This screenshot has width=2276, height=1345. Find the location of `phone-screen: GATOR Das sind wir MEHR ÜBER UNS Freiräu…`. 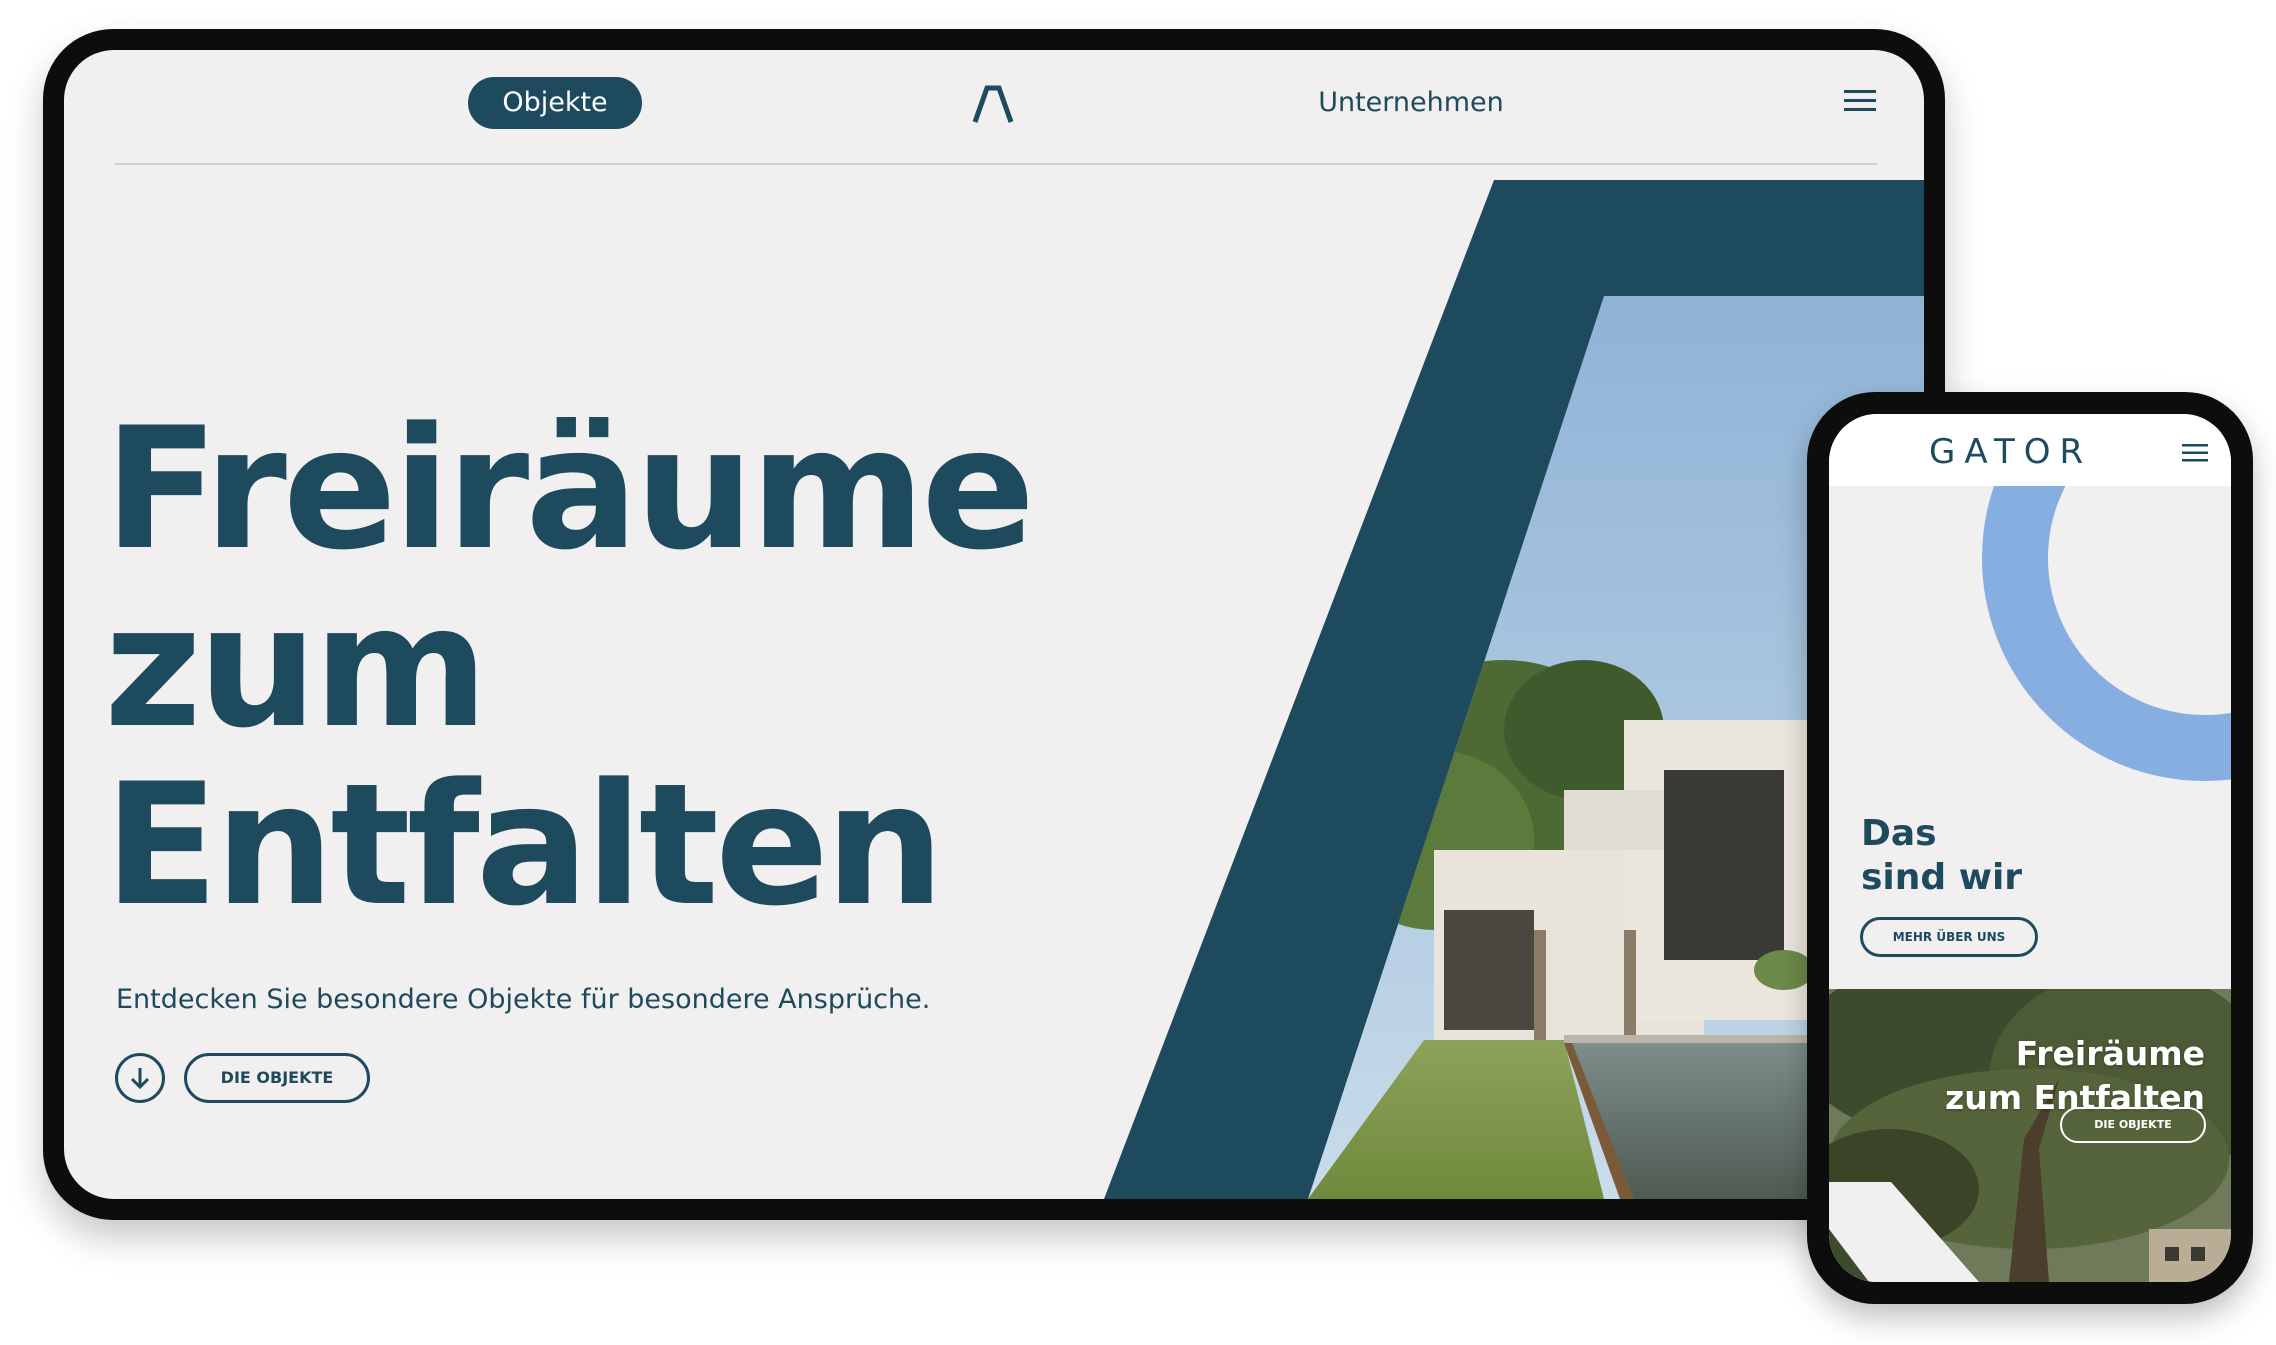

phone-screen: GATOR Das sind wir MEHR ÜBER UNS Freiräu… is located at coordinates (2030, 848).